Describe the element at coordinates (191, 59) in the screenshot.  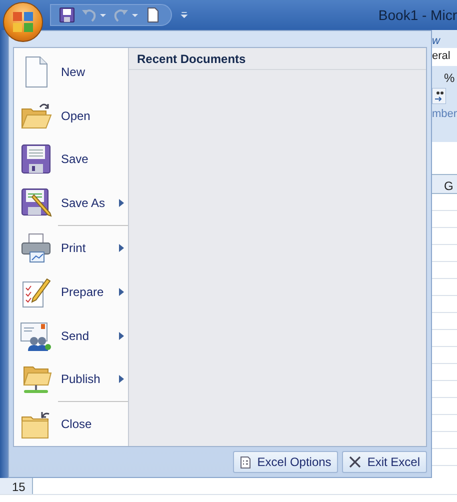
I see `panel-heading: Recent Documents` at that location.